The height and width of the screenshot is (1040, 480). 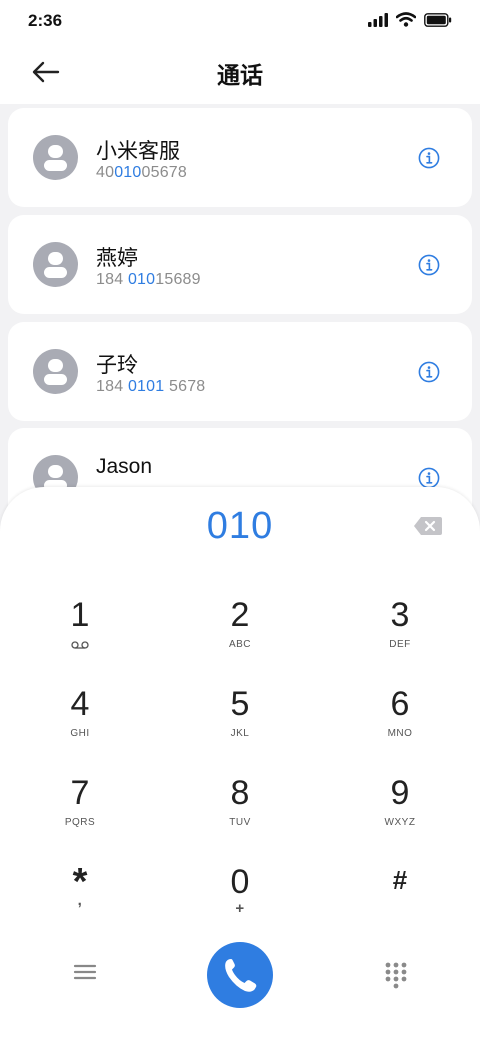 I want to click on status-time: 2:36, so click(x=45, y=20).